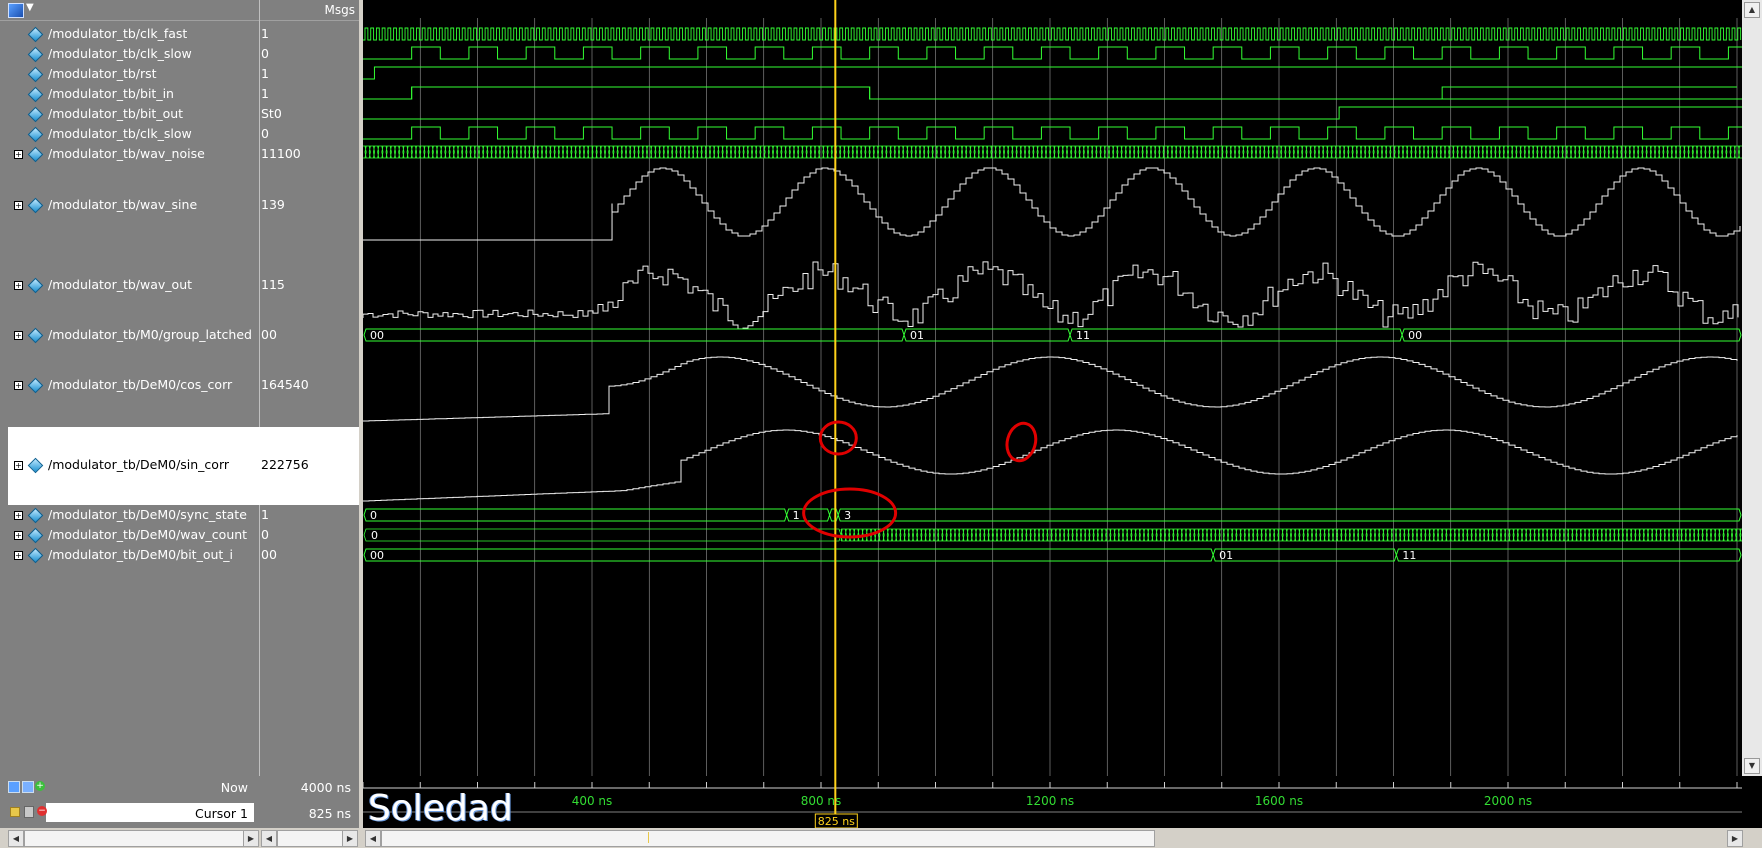  I want to click on add-cursor-icon, so click(14, 787).